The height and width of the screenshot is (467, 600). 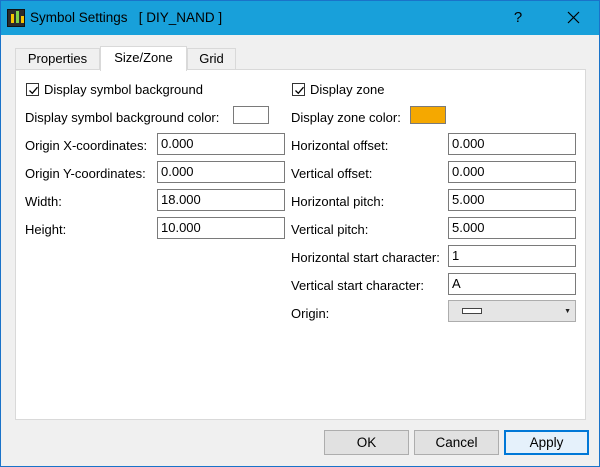 What do you see at coordinates (310, 313) in the screenshot?
I see `origin-label: Origin:` at bounding box center [310, 313].